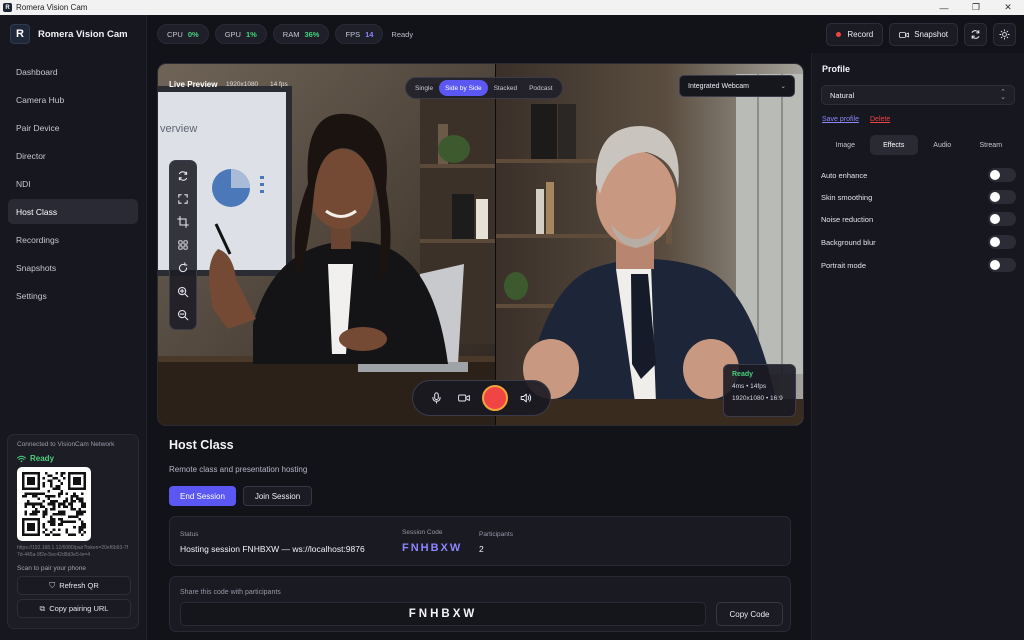 Image resolution: width=1024 pixels, height=640 pixels. Describe the element at coordinates (847, 219) in the screenshot. I see `toggle-label: Noise reduction` at that location.